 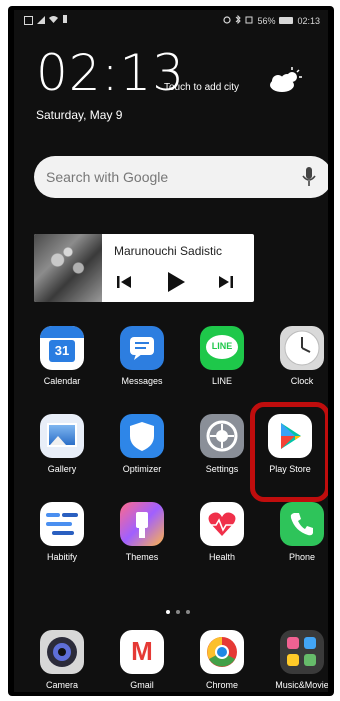 I want to click on line-badge: LINE, so click(x=222, y=346).